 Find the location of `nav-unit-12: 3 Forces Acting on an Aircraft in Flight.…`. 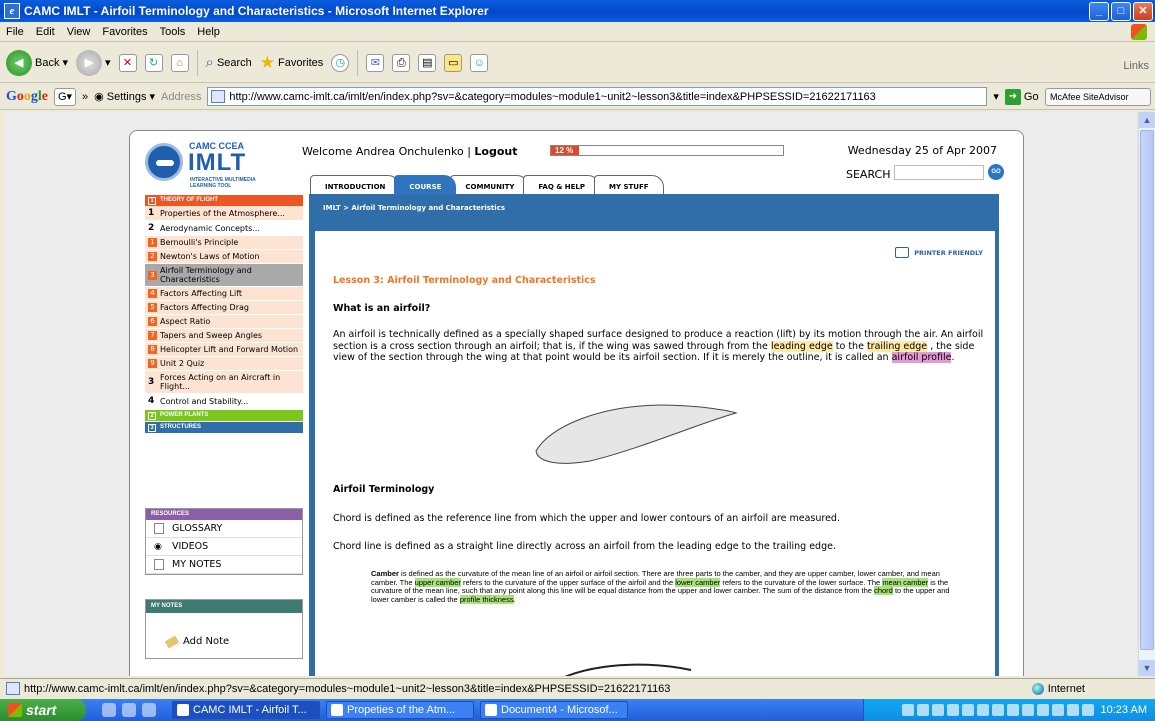

nav-unit-12: 3 Forces Acting on an Aircraft in Flight.… is located at coordinates (224, 382).